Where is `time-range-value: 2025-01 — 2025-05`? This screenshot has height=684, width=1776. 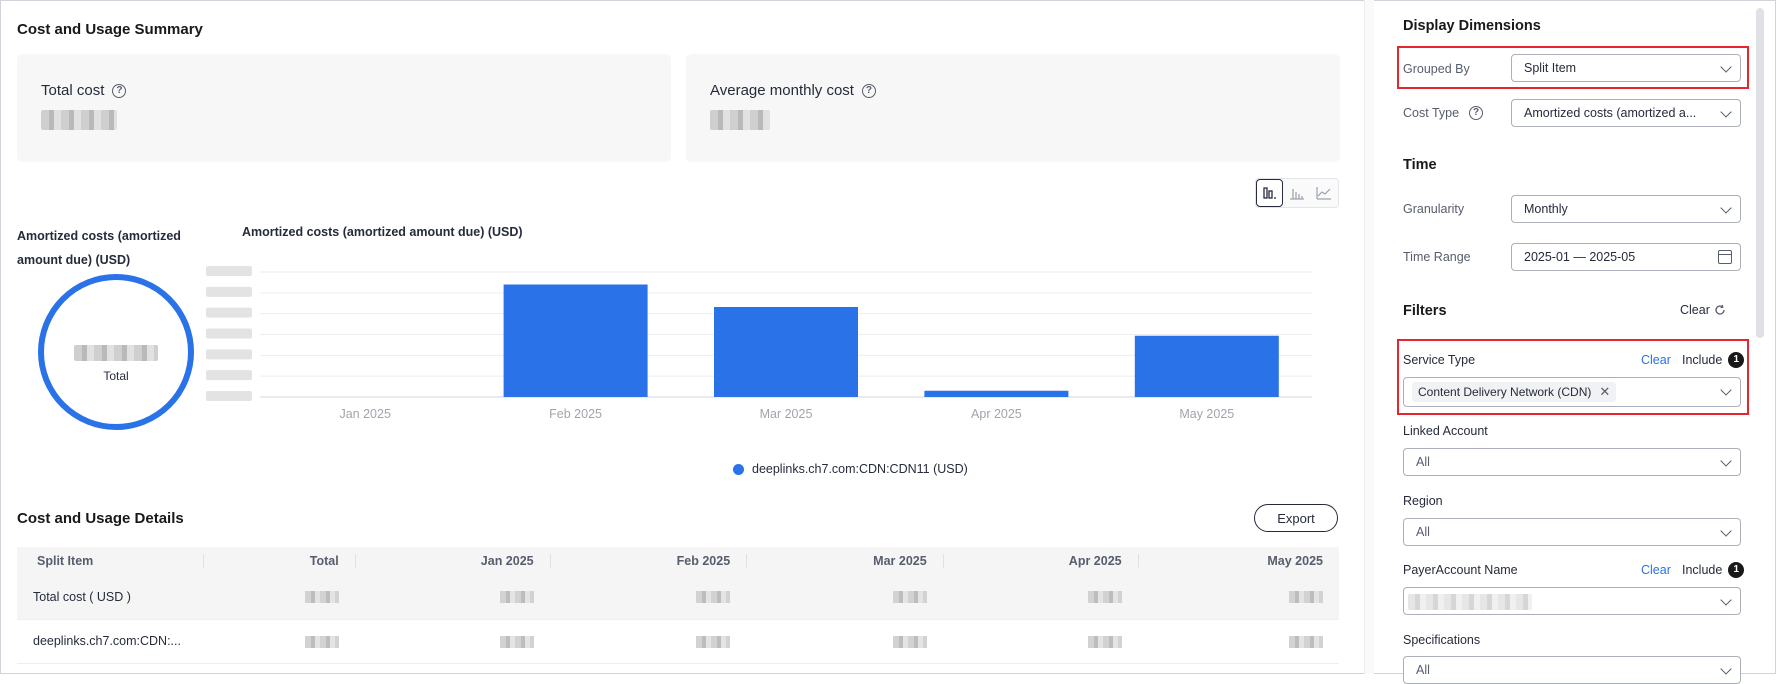
time-range-value: 2025-01 — 2025-05 is located at coordinates (1580, 257).